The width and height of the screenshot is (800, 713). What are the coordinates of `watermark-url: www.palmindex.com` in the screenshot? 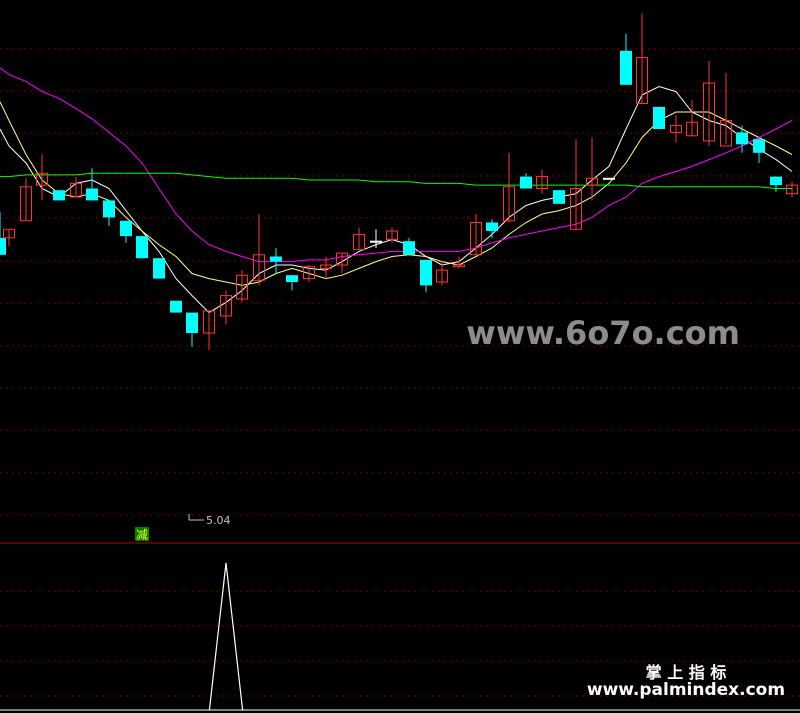 It's located at (686, 690).